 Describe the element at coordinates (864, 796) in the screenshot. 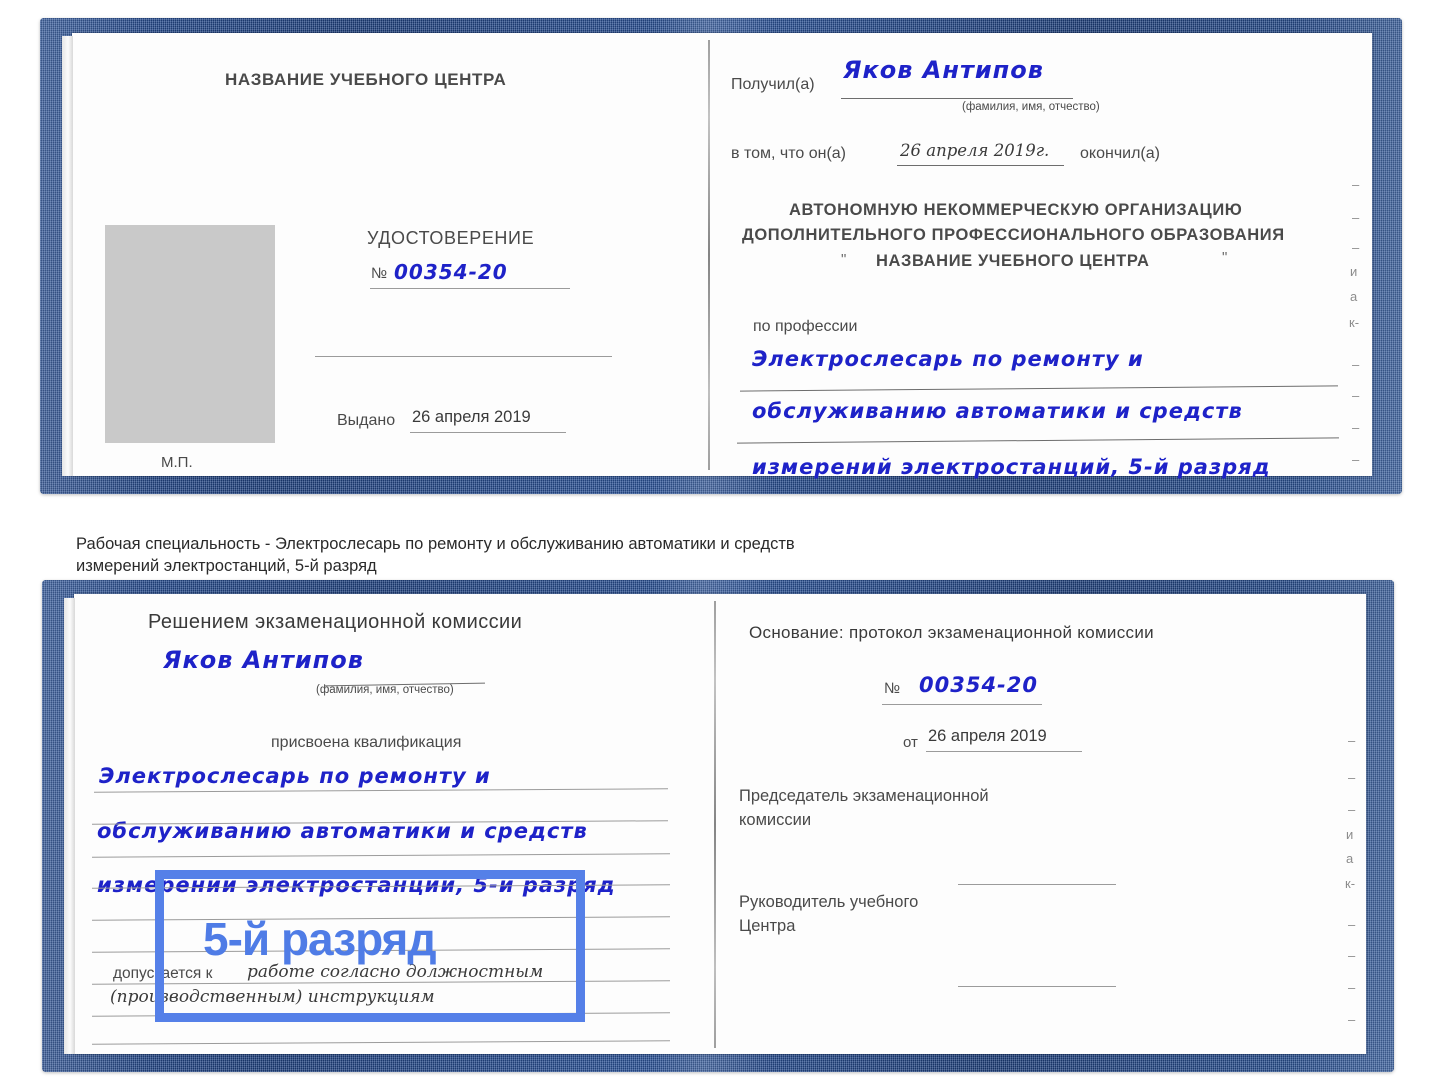

I see `chairman-label-line-1: Председатель экзаменационной` at that location.